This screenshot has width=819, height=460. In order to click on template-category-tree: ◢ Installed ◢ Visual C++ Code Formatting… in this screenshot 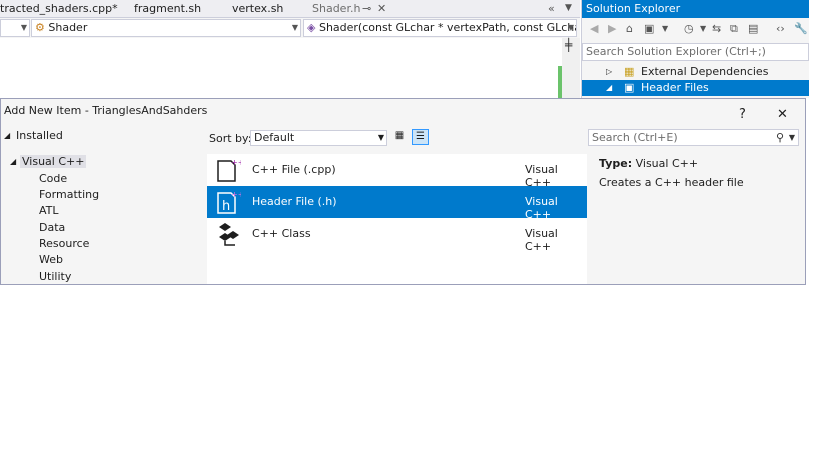, I will do `click(103, 205)`.